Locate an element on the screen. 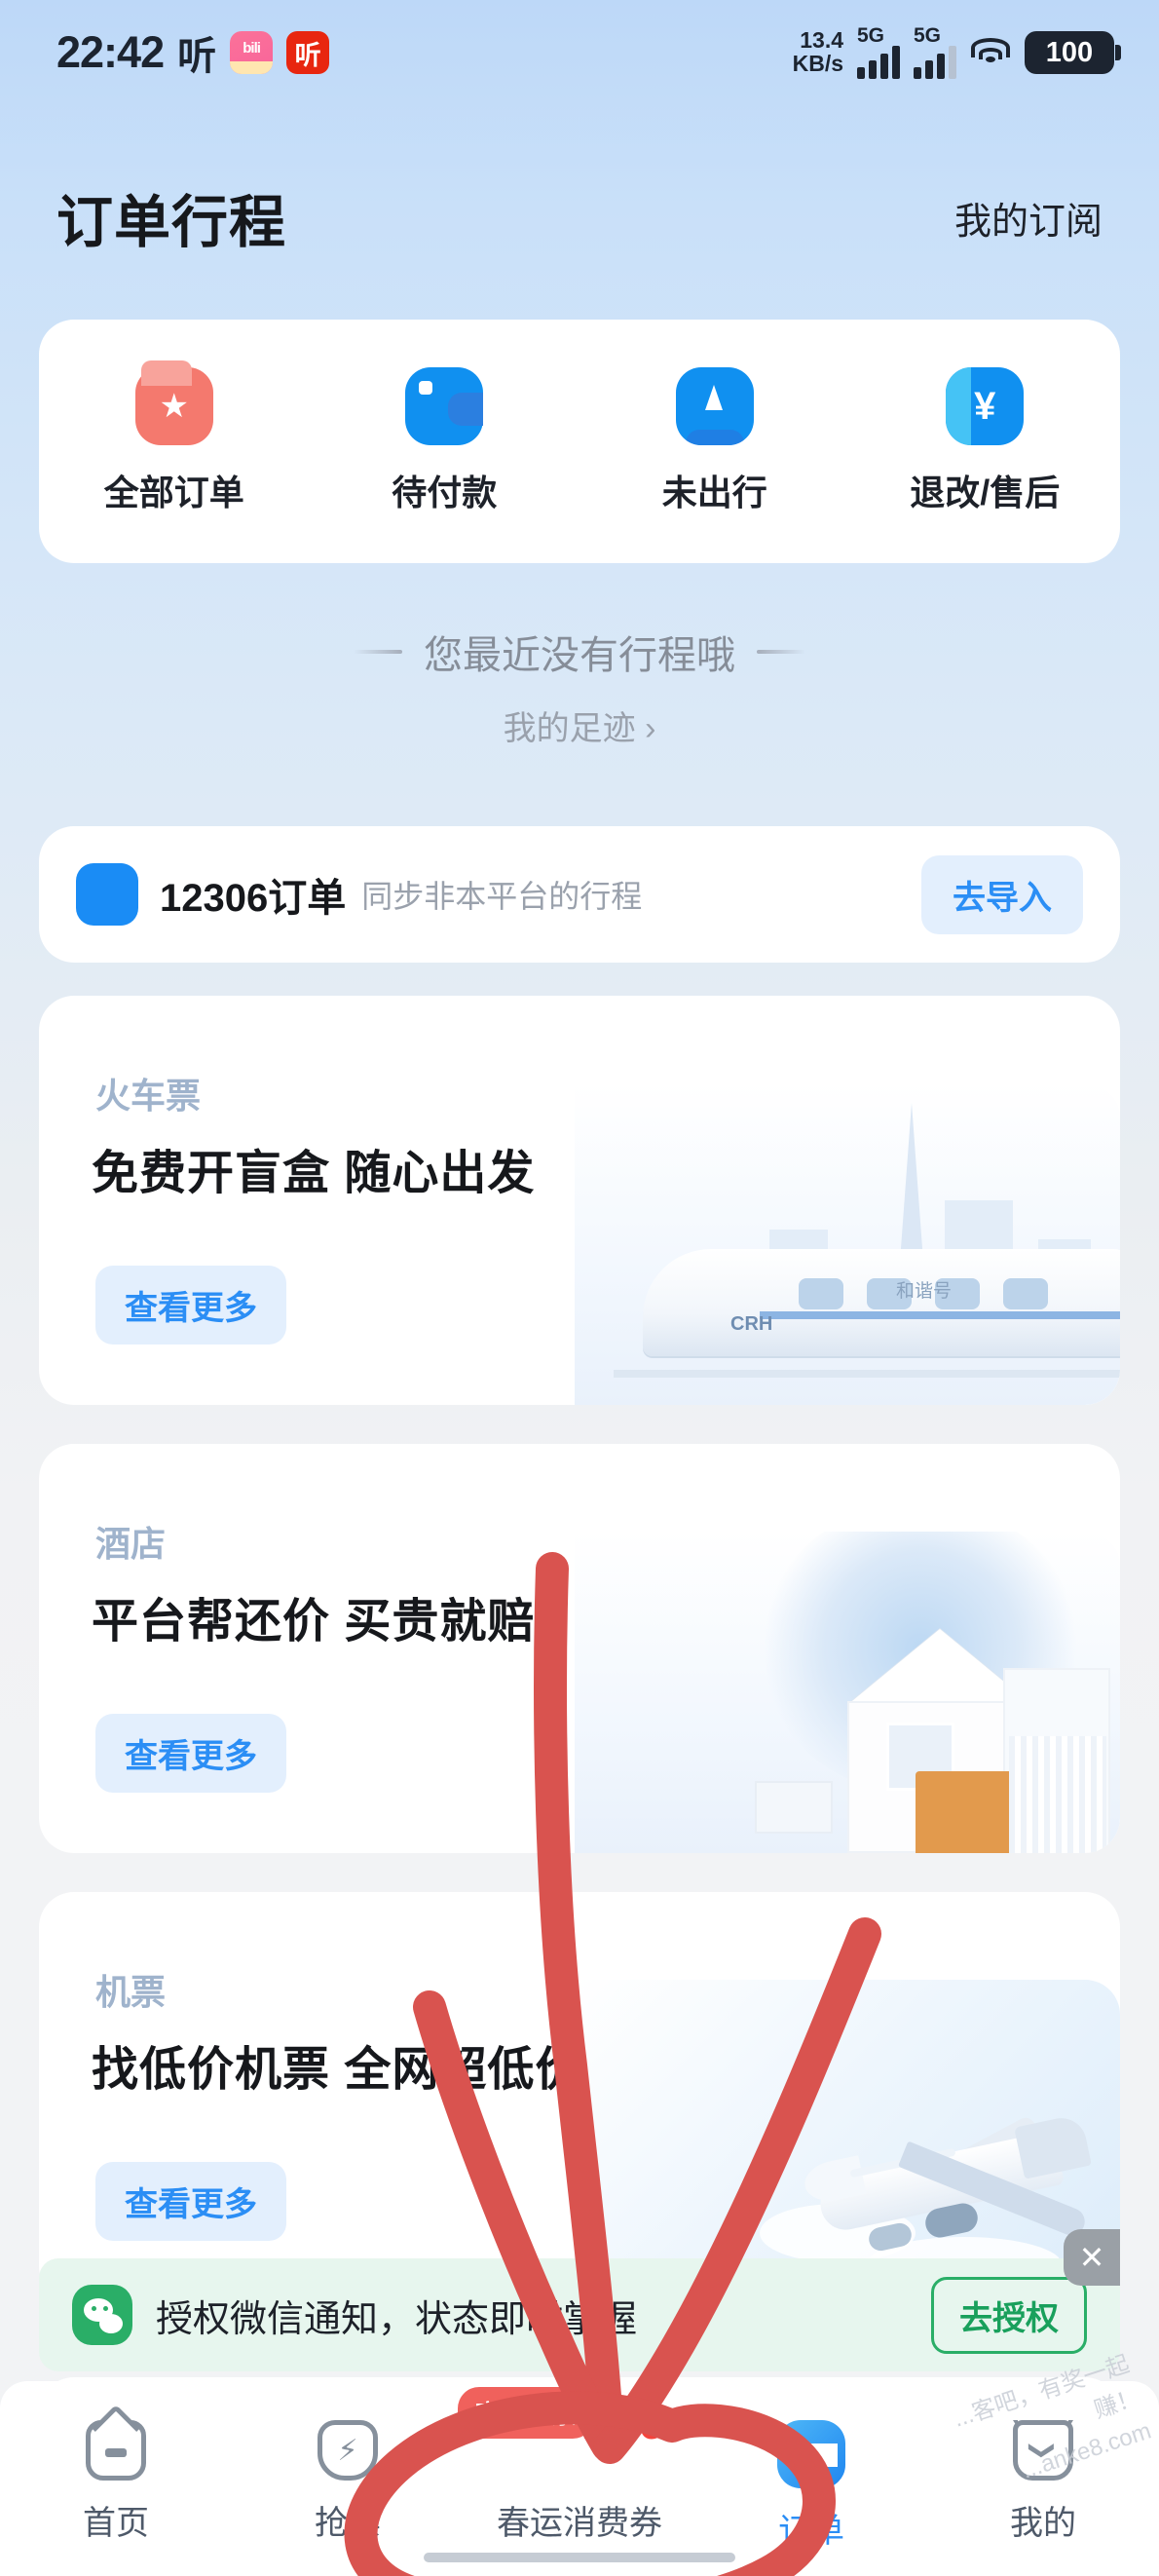  user-avatar-icon is located at coordinates (107, 894).